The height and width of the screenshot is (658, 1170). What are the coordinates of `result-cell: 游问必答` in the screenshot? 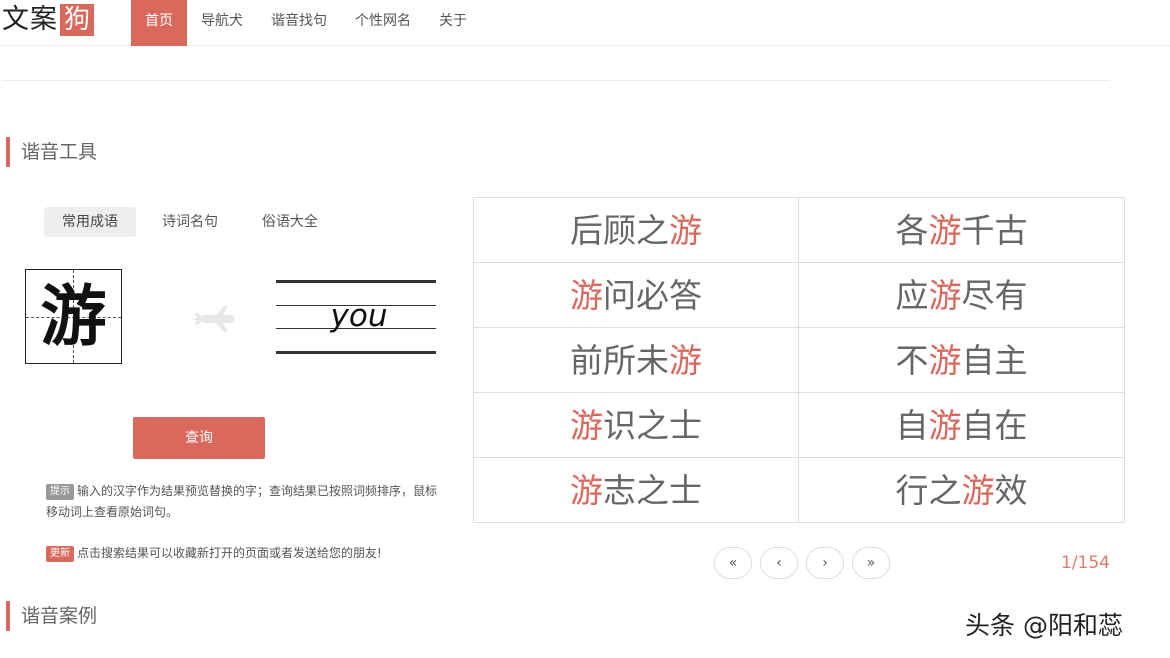 It's located at (636, 295).